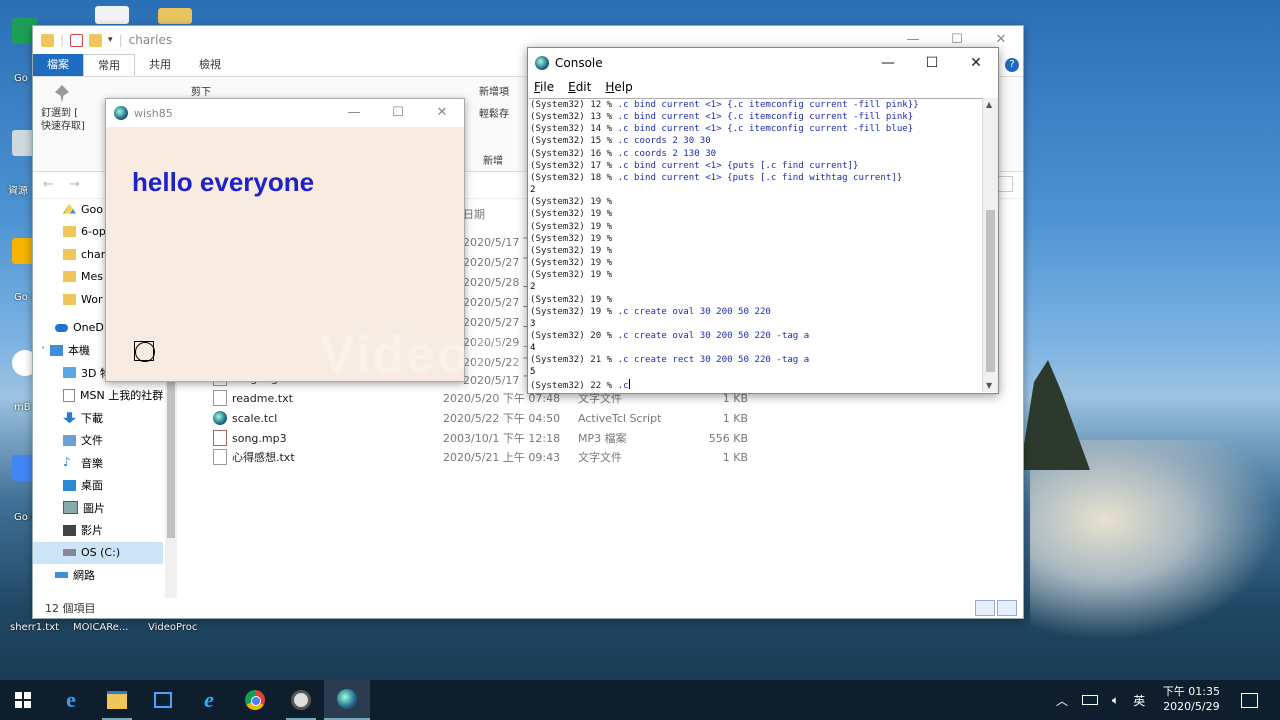  Describe the element at coordinates (301, 700) in the screenshot. I see `taskbar-videoproc-button` at that location.